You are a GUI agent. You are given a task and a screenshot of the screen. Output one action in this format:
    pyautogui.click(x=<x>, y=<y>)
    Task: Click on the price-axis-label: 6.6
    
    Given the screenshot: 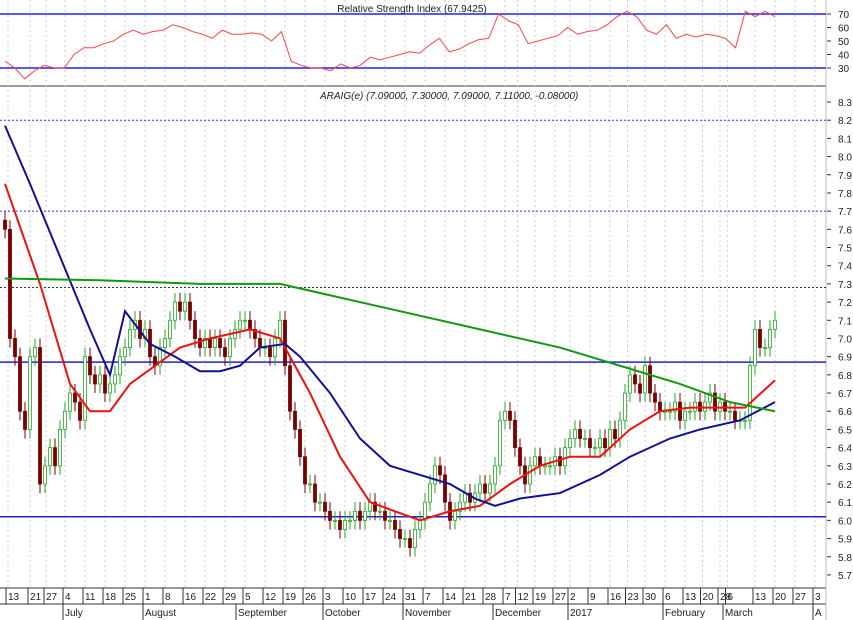 What is the action you would take?
    pyautogui.click(x=845, y=412)
    